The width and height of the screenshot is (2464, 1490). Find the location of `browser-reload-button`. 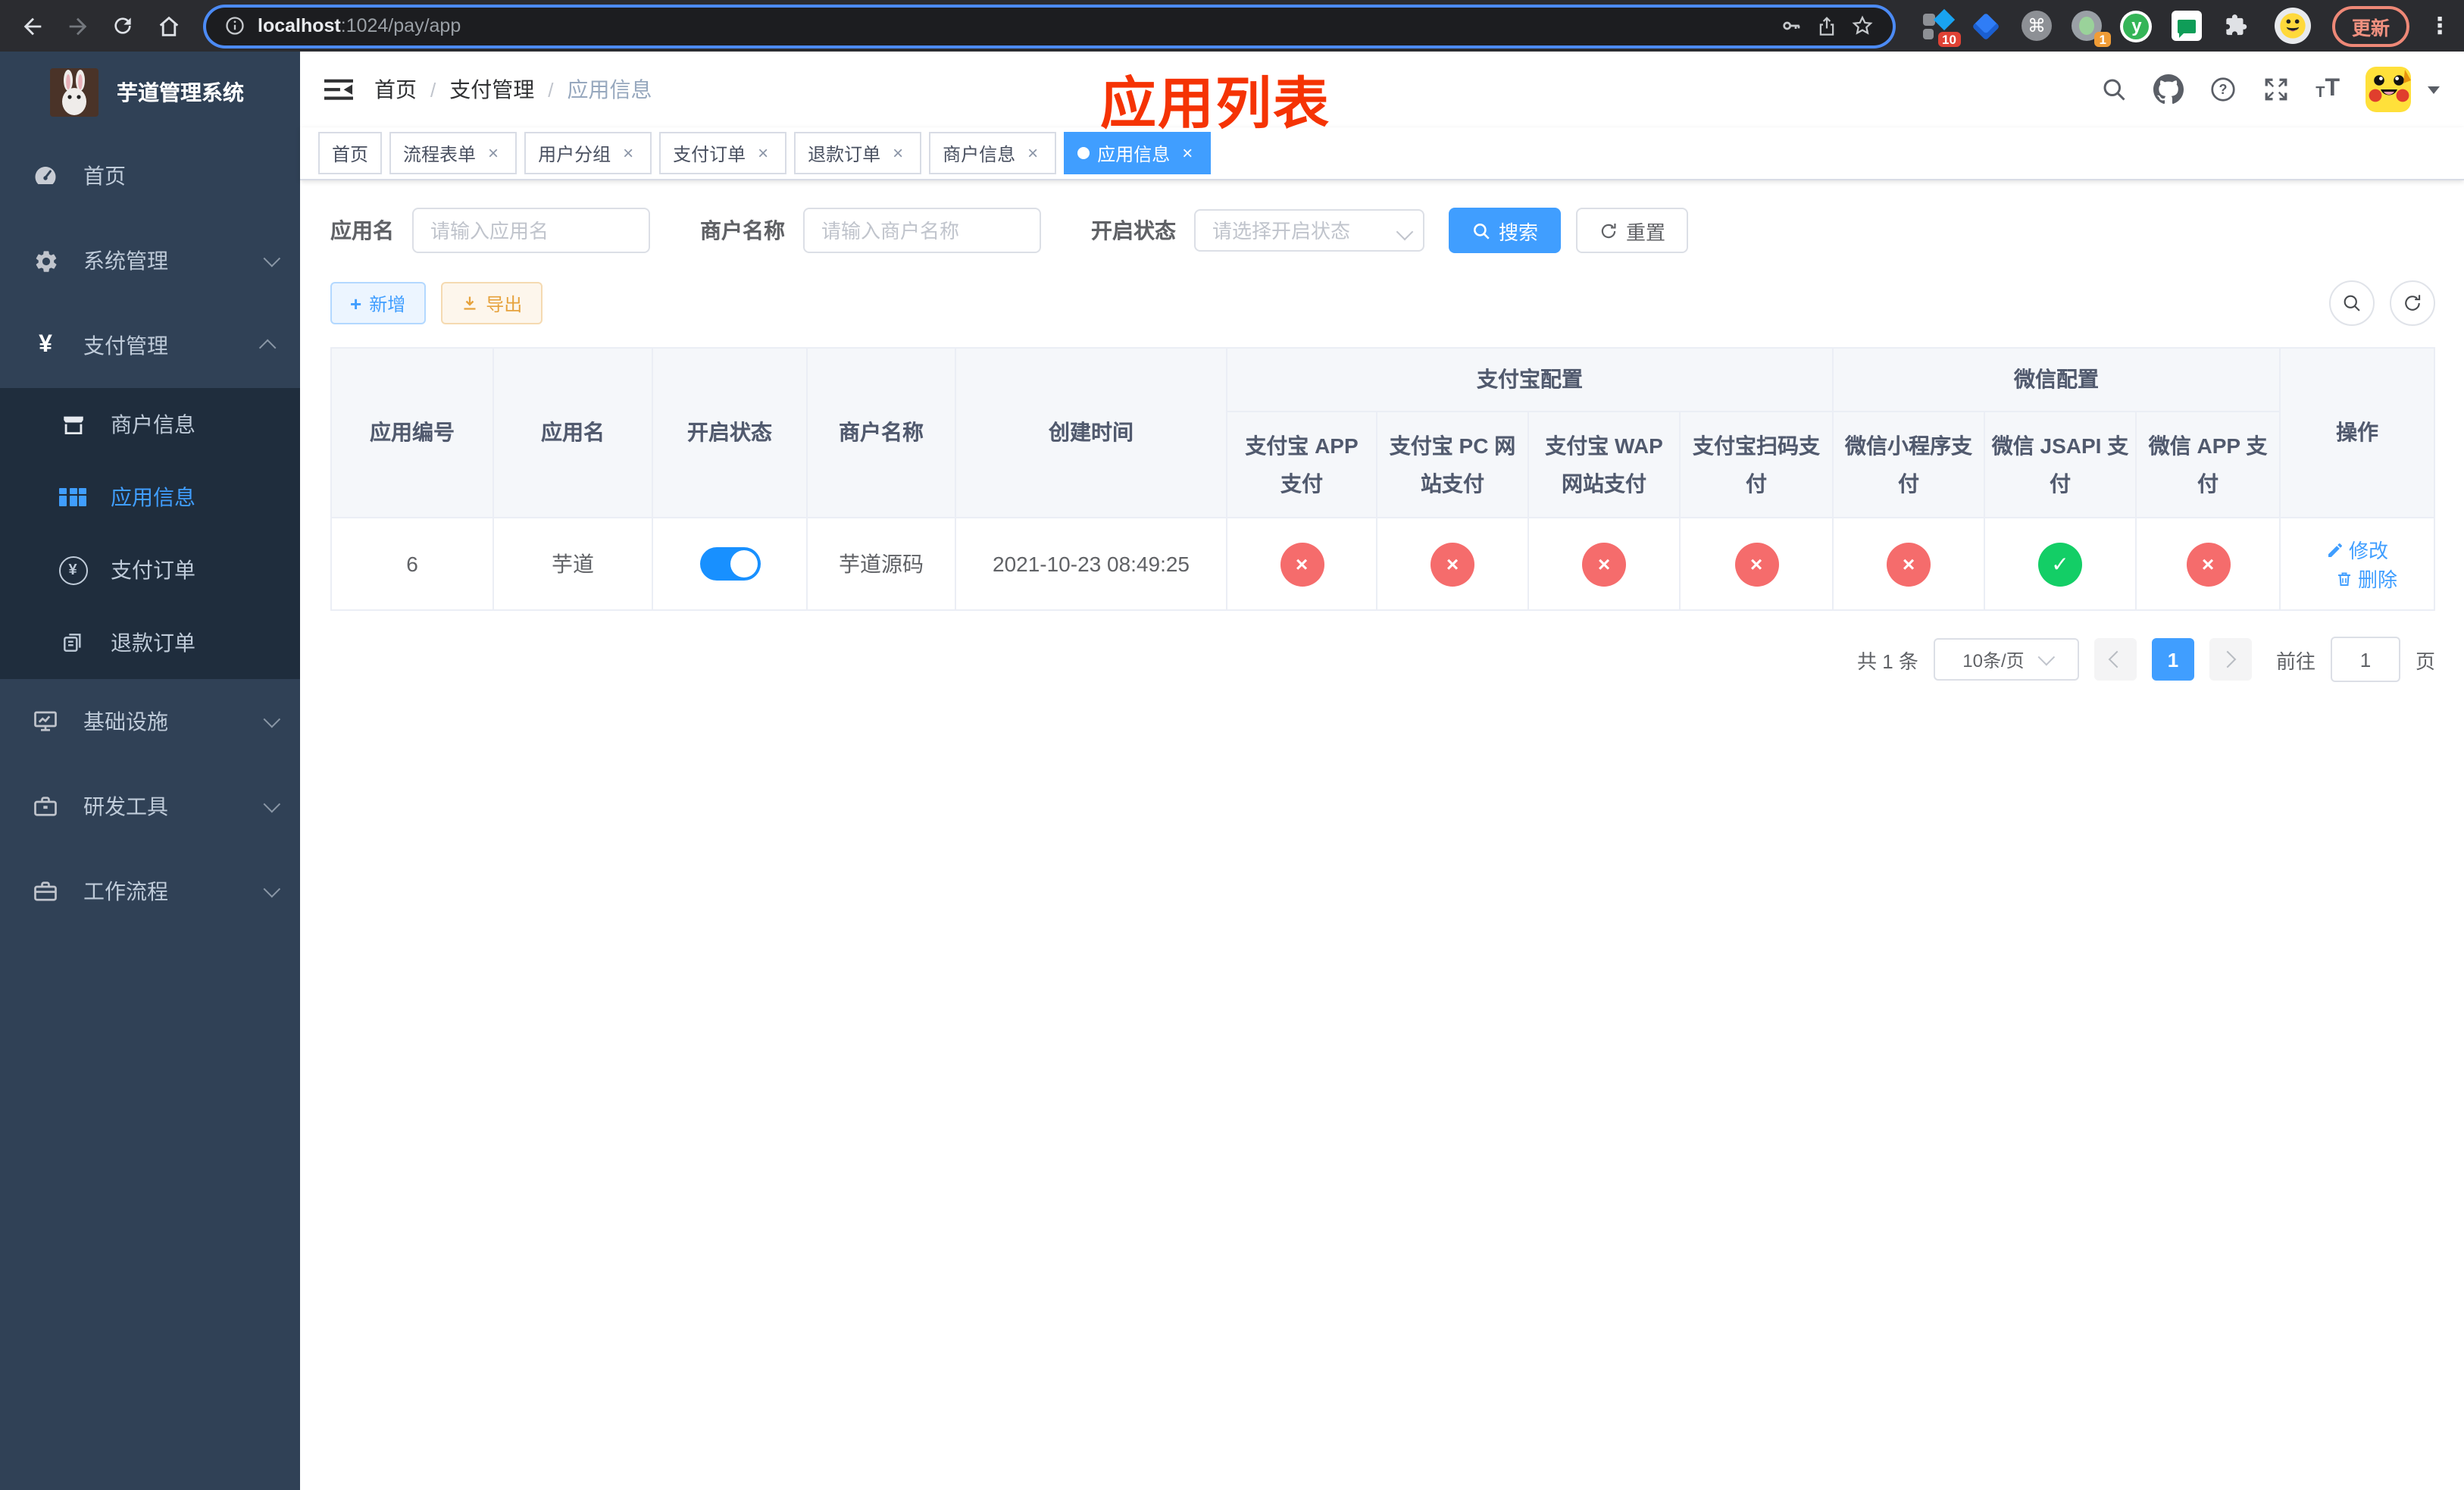

browser-reload-button is located at coordinates (122, 26).